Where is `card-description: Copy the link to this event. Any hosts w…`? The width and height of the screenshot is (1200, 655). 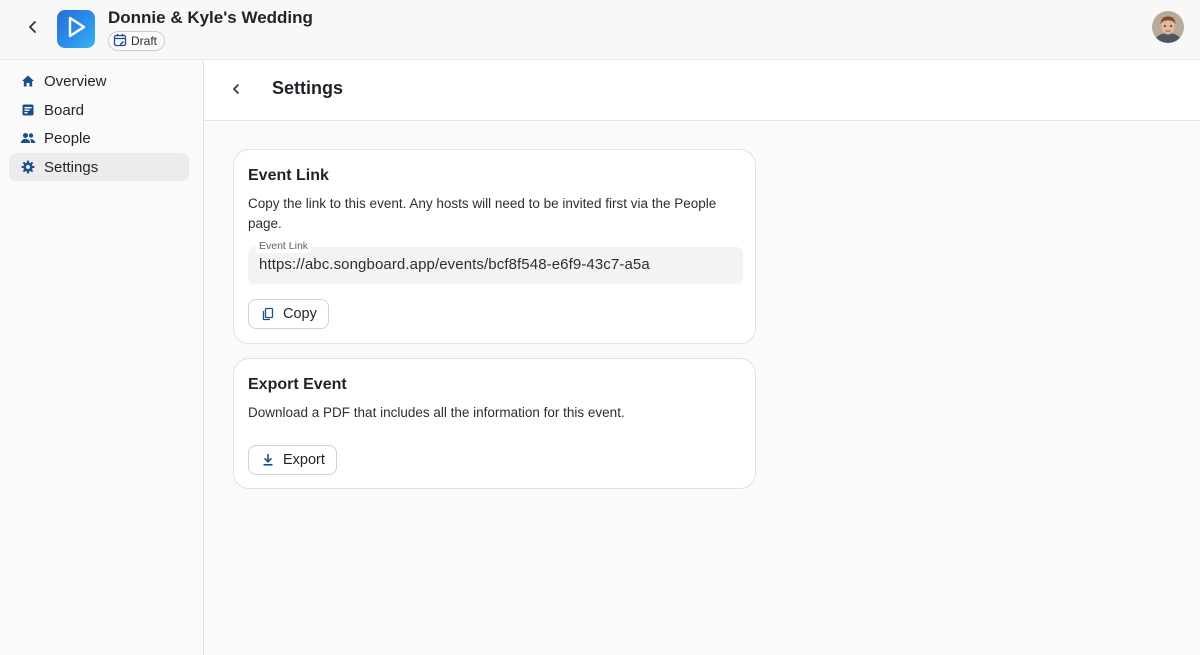
card-description: Copy the link to this event. Any hosts w… is located at coordinates (482, 213).